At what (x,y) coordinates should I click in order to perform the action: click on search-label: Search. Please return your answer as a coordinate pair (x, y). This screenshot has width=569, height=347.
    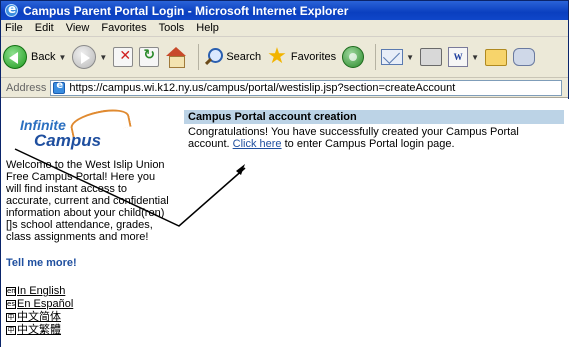
    Looking at the image, I should click on (244, 57).